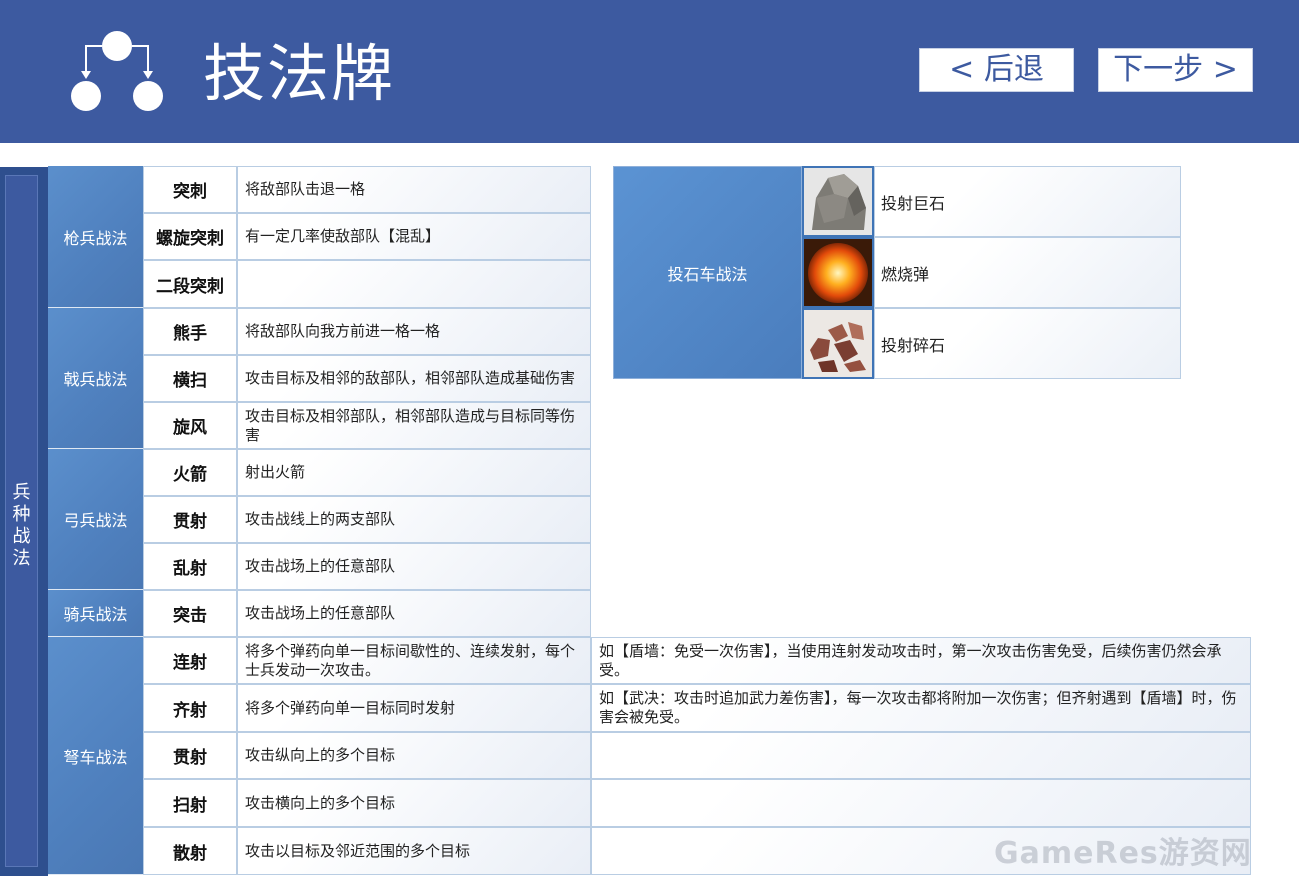  Describe the element at coordinates (190, 708) in the screenshot. I see `skill-name: 齐射` at that location.